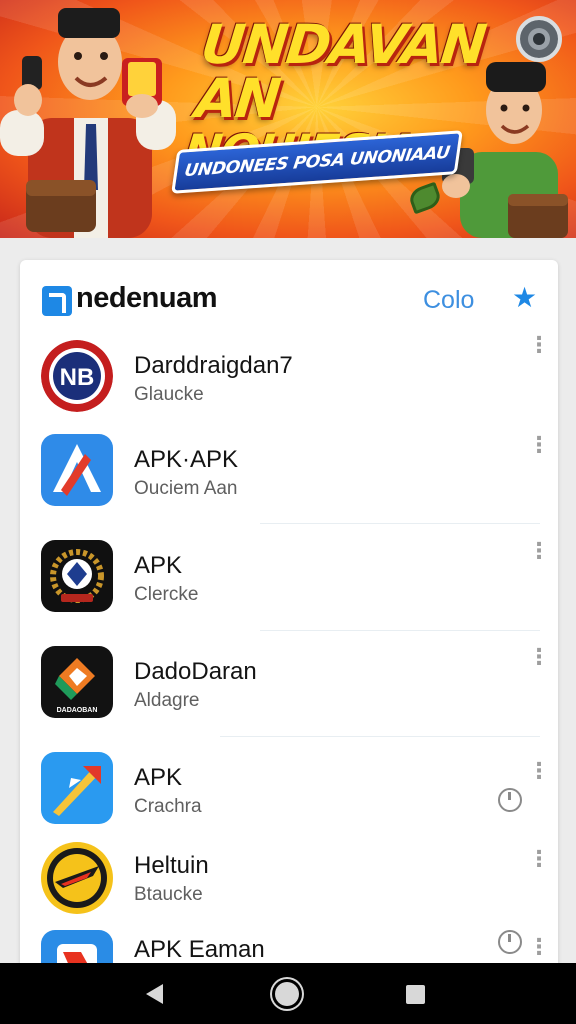  Describe the element at coordinates (77, 470) in the screenshot. I see `apk-app-icon` at that location.